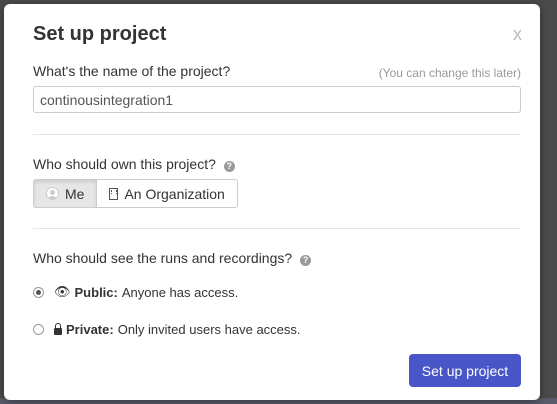 Image resolution: width=557 pixels, height=404 pixels. What do you see at coordinates (38, 329) in the screenshot?
I see `private-radio` at bounding box center [38, 329].